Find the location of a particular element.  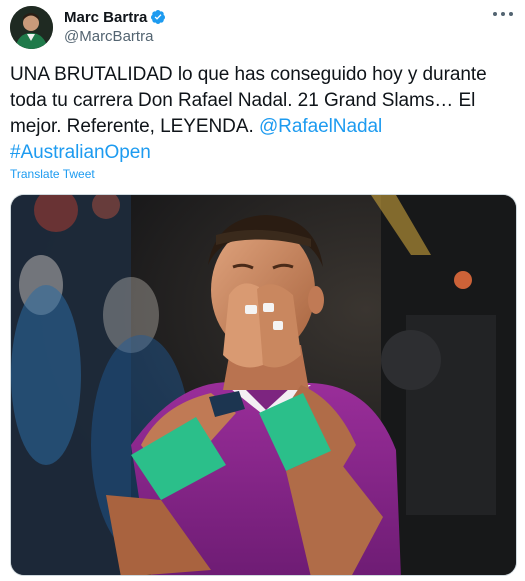

author-display-name: Marc Bartra is located at coordinates (105, 17).